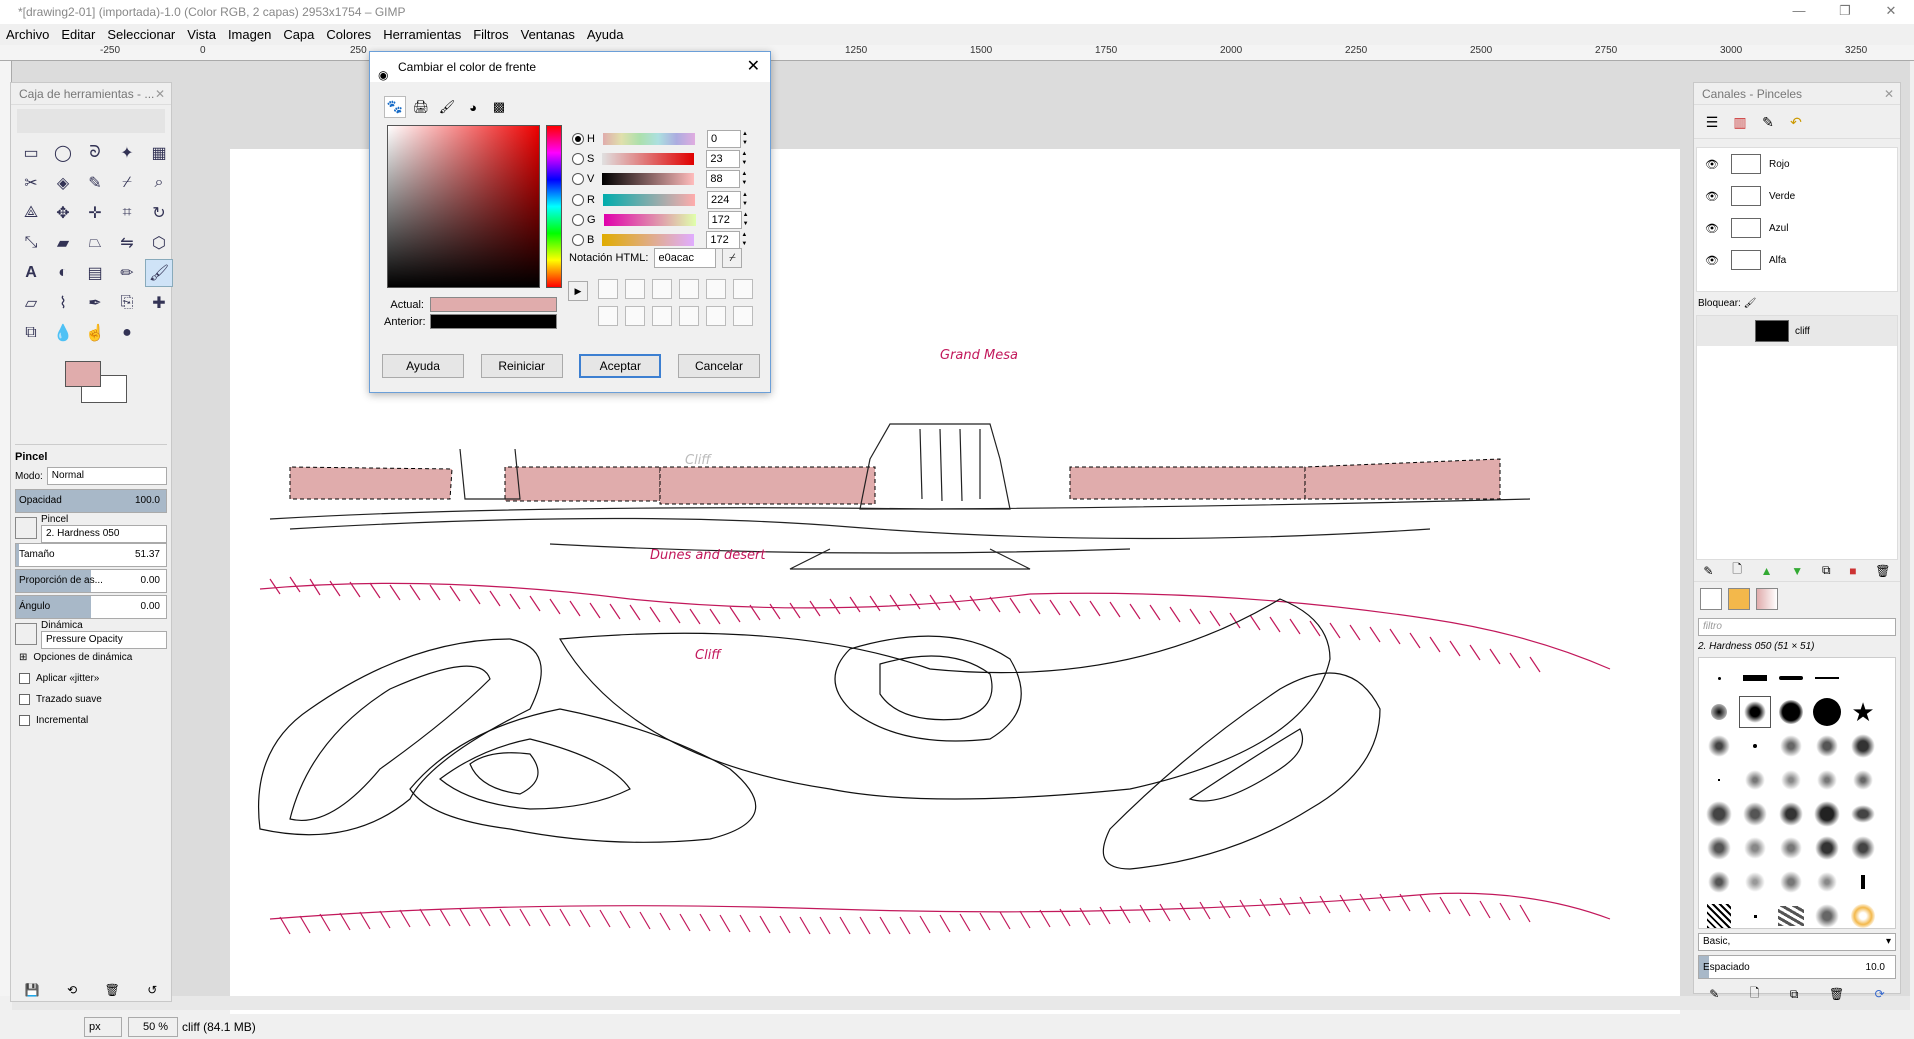 Image resolution: width=1914 pixels, height=1039 pixels. I want to click on save-preset-icon: 💾, so click(32, 990).